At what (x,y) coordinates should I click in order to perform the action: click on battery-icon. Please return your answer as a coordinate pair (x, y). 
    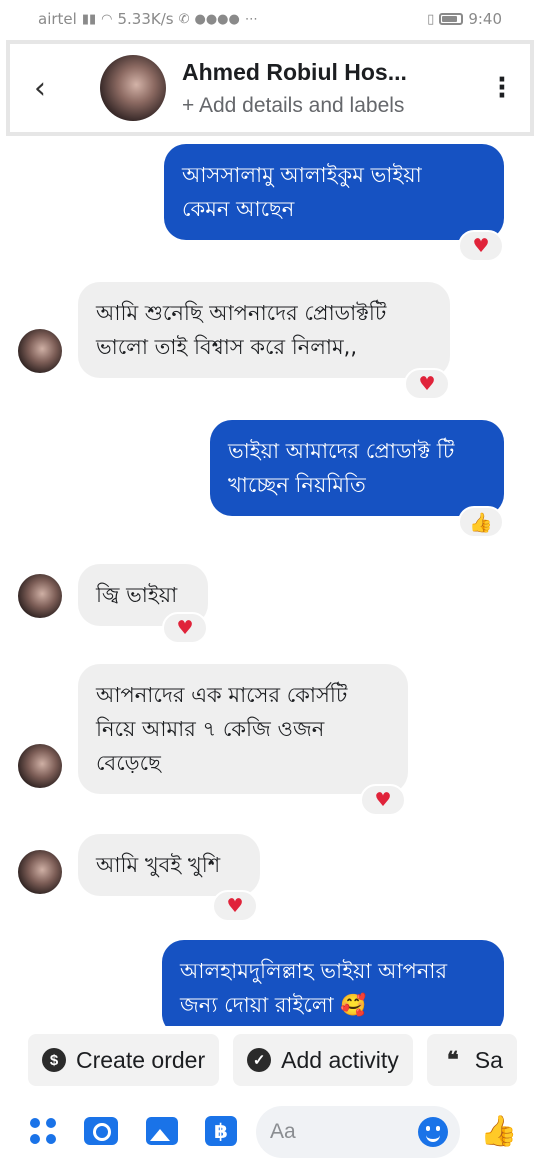
    Looking at the image, I should click on (451, 19).